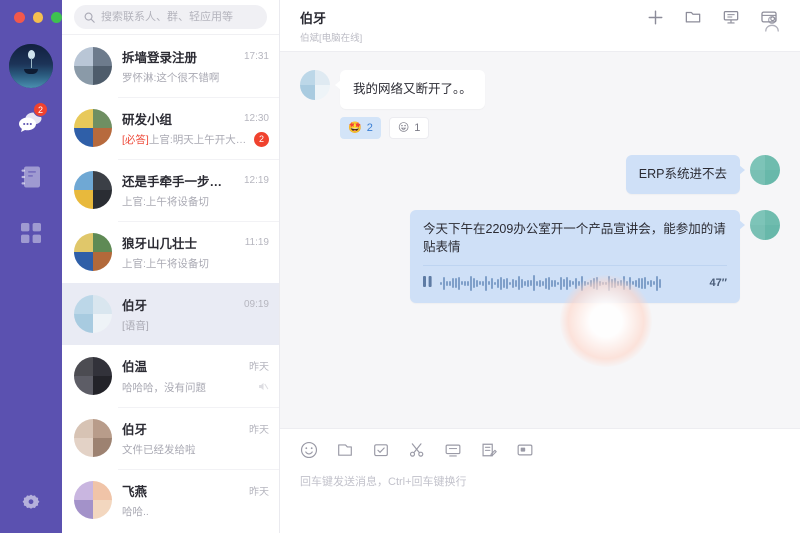 This screenshot has height=533, width=800. I want to click on gear-icon, so click(31, 501).